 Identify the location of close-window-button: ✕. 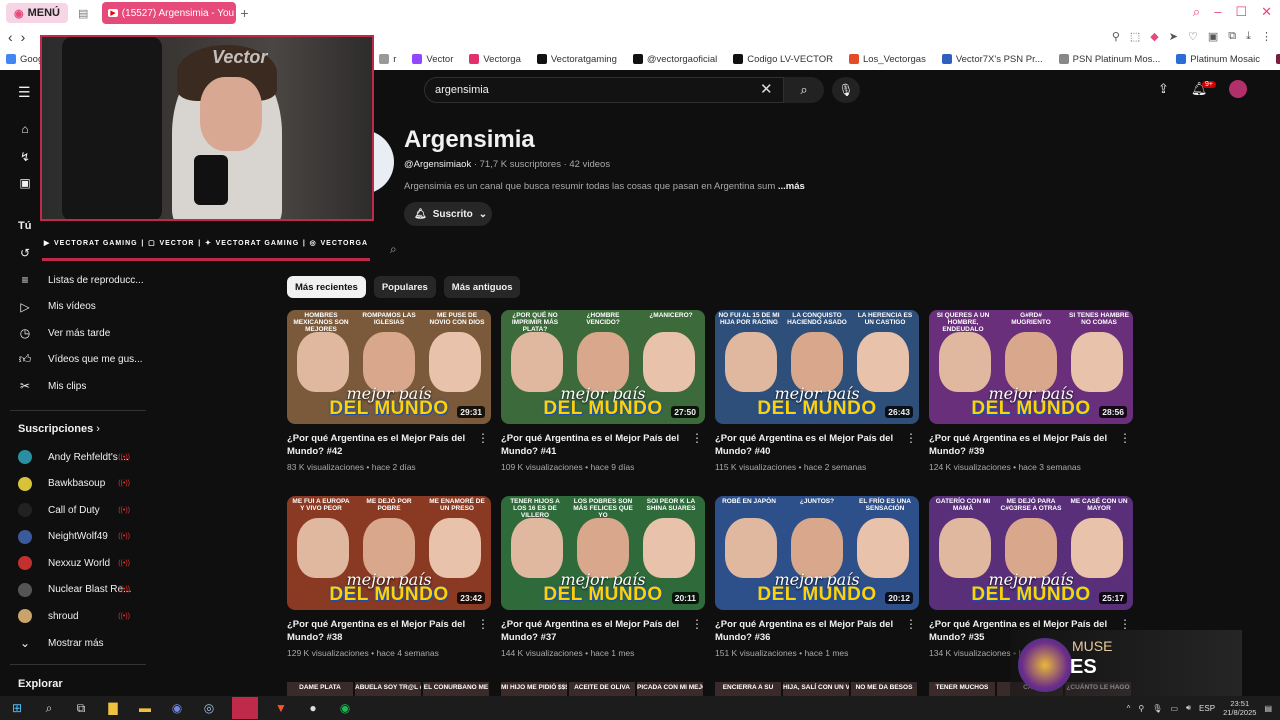
(1266, 12).